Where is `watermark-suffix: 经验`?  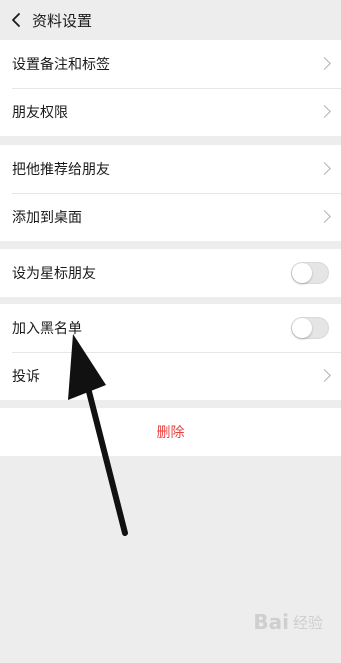
watermark-suffix: 经验 is located at coordinates (307, 622).